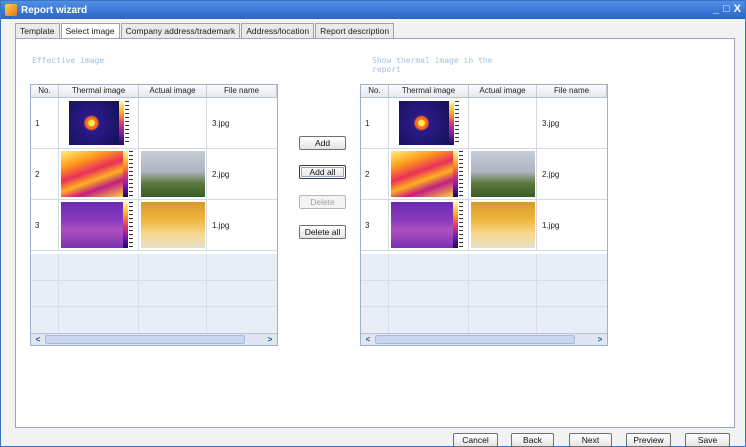 The image size is (746, 447). Describe the element at coordinates (90, 31) in the screenshot. I see `tab-select-image: Select image` at that location.